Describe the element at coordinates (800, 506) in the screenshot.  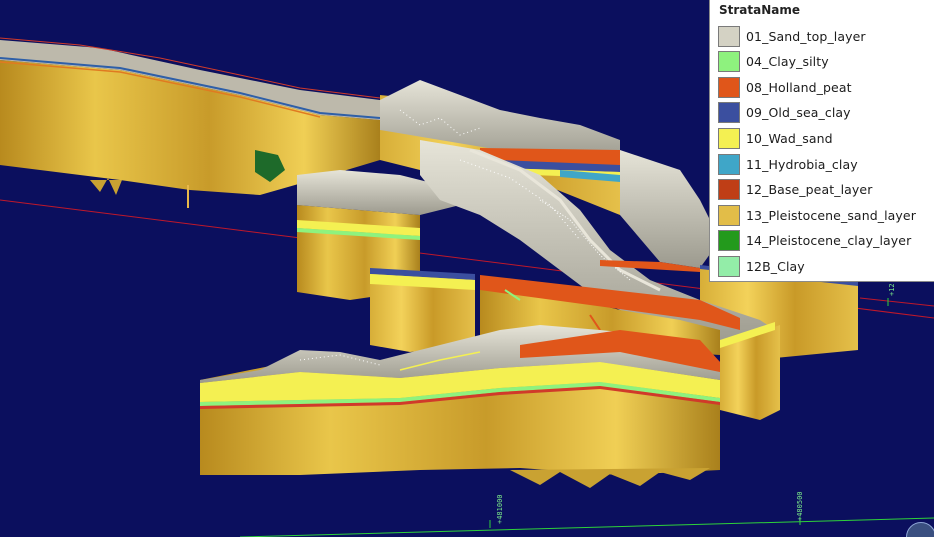
I see `axis-tick-label: +480500` at that location.